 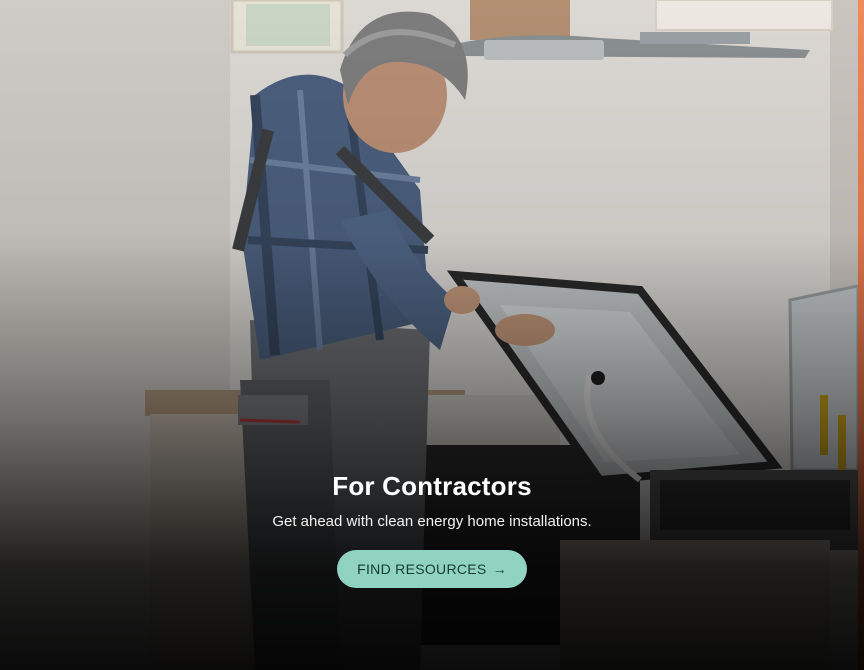 I want to click on find-resources-button: FIND RESOURCES →, so click(x=432, y=569).